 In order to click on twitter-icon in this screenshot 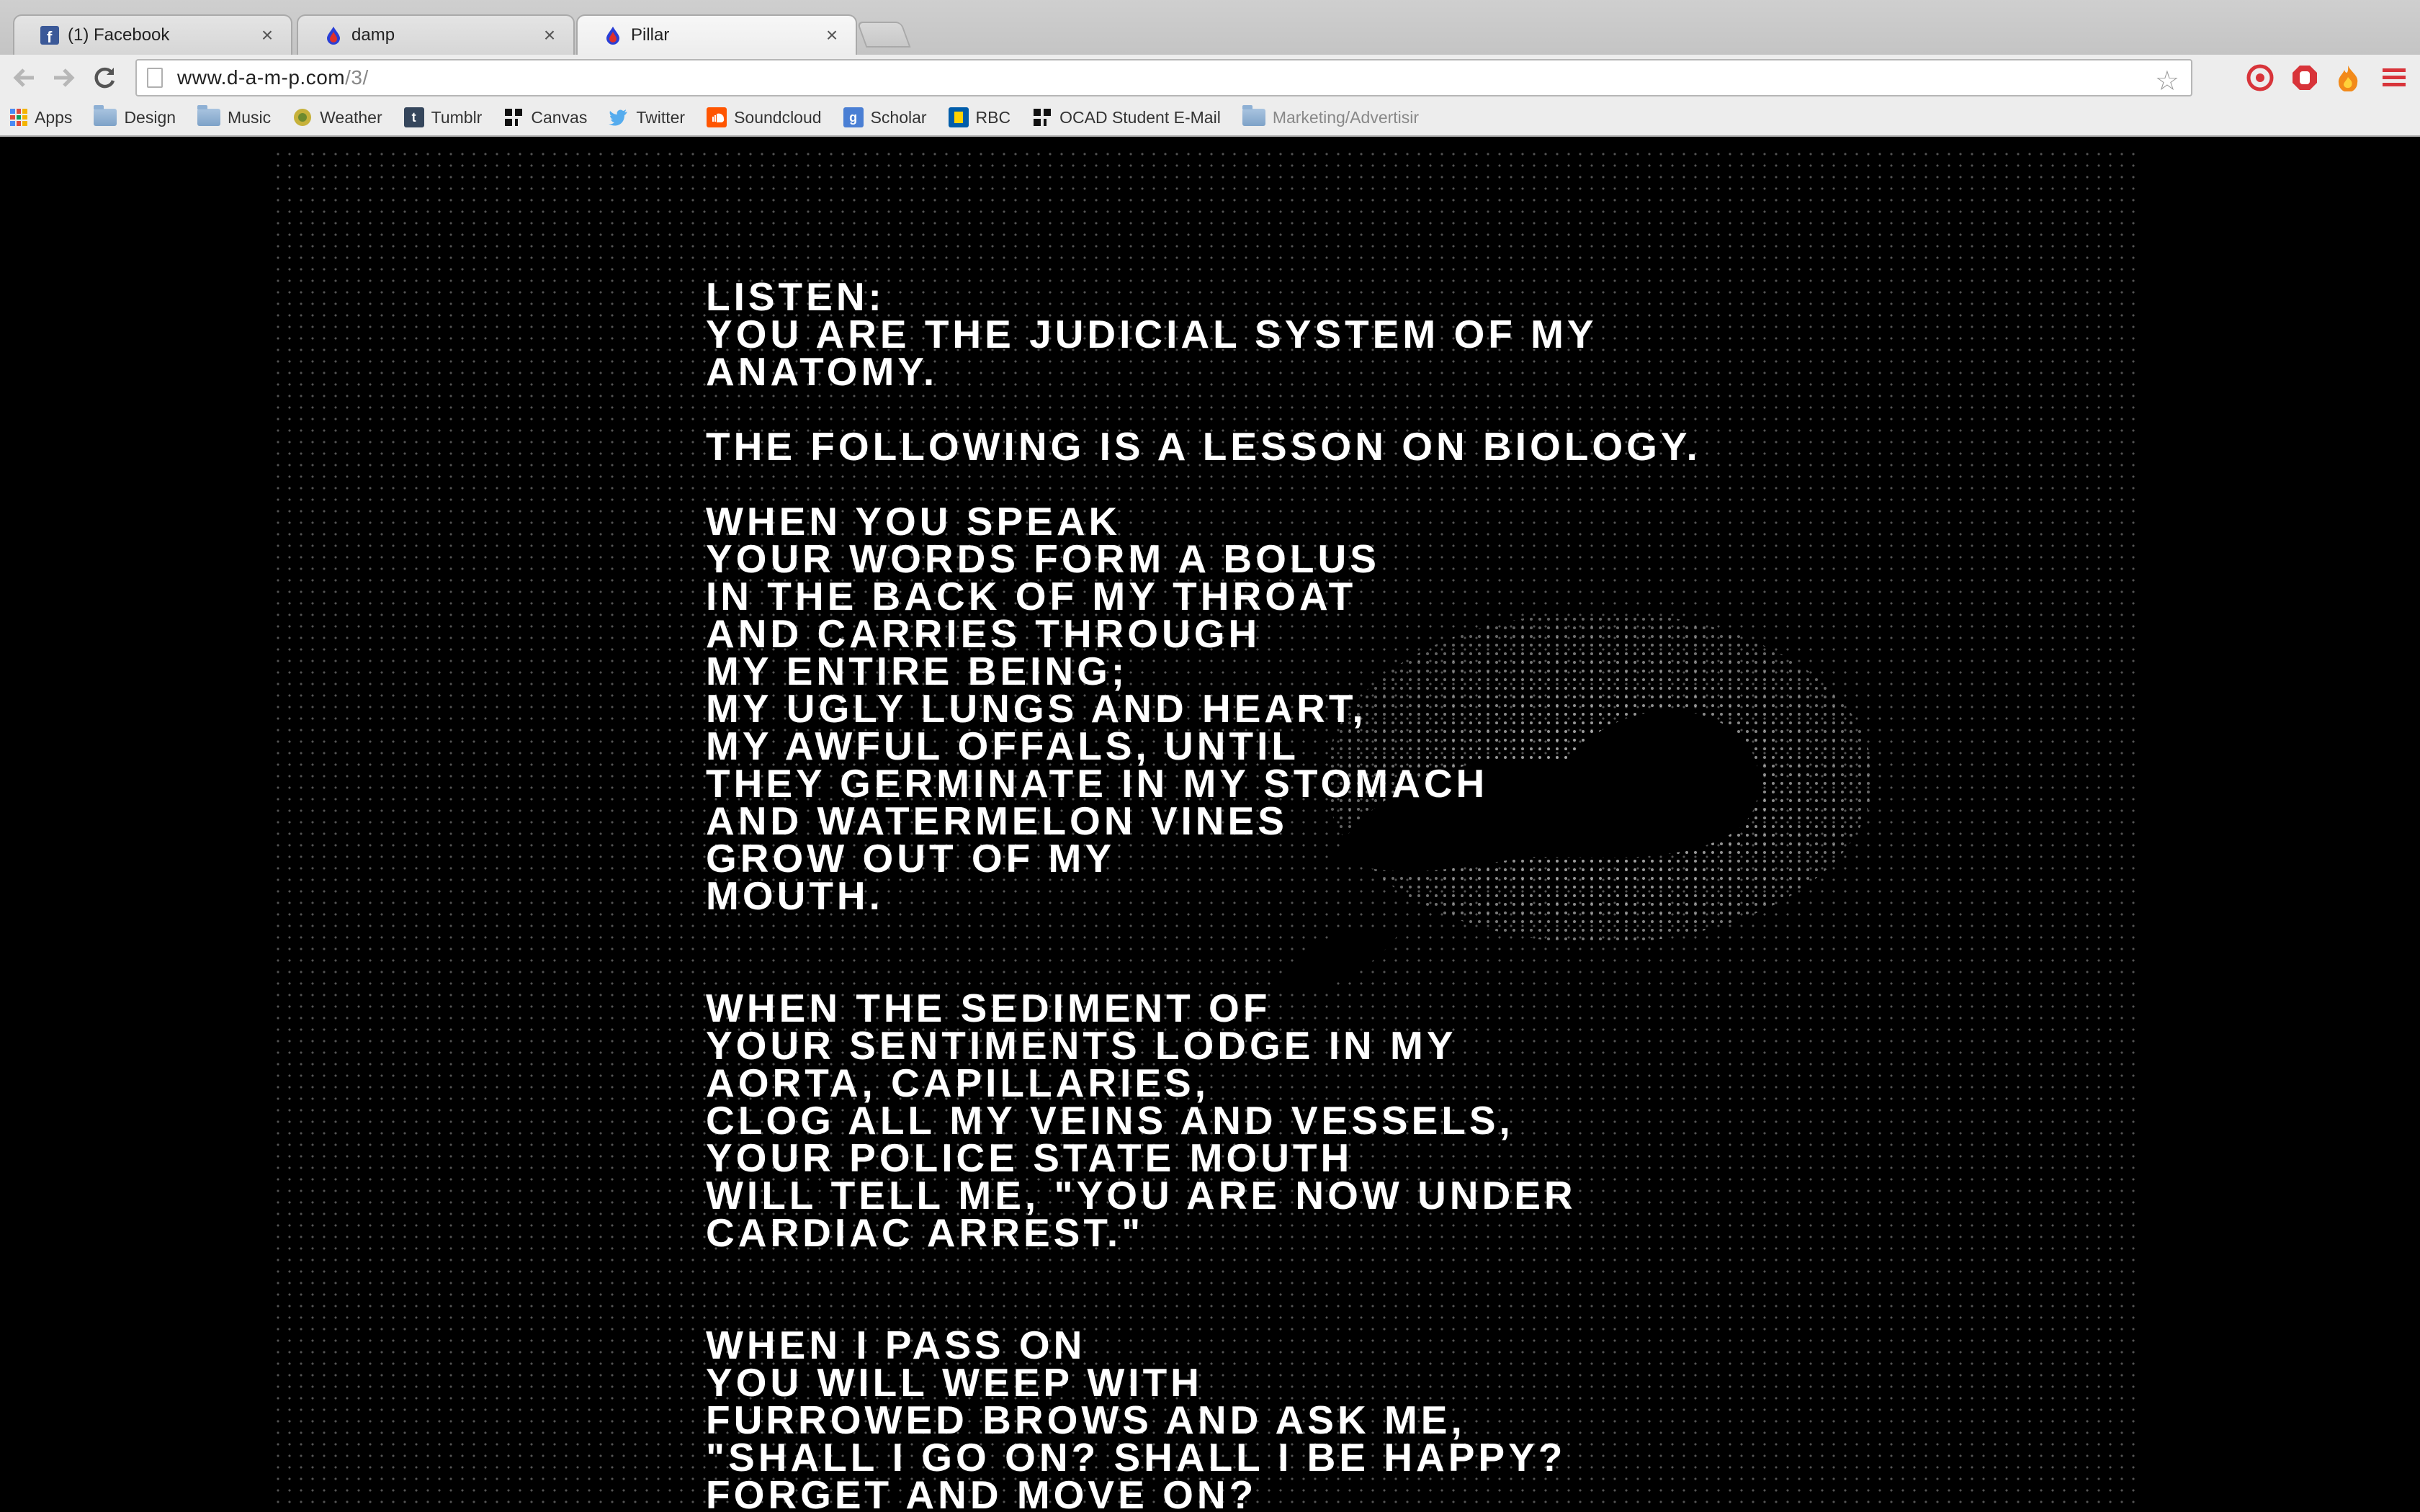, I will do `click(619, 117)`.